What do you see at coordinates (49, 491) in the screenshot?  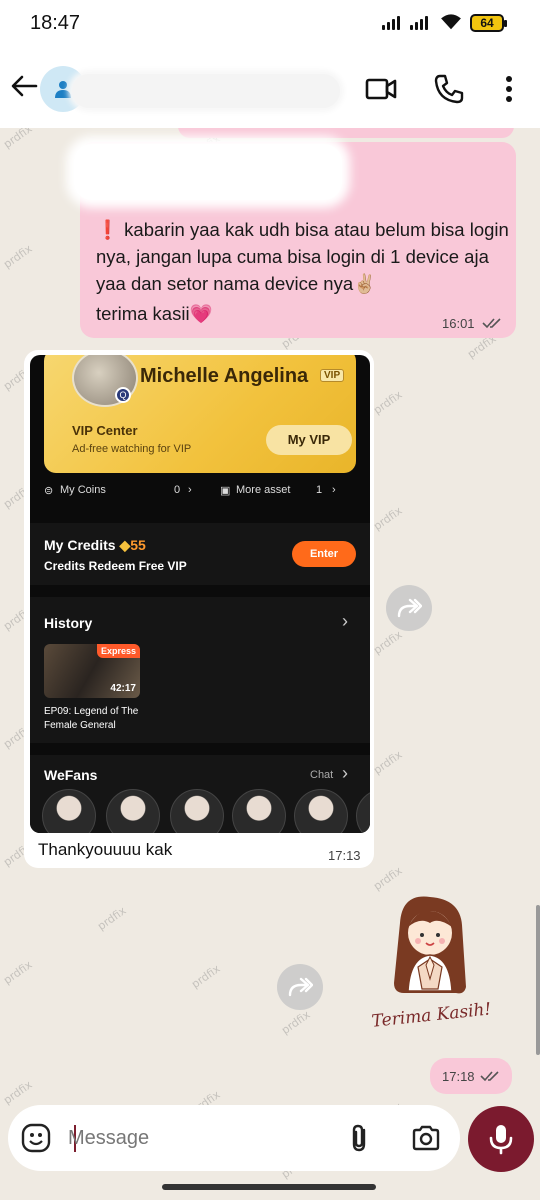 I see `coin-icon: ⊜` at bounding box center [49, 491].